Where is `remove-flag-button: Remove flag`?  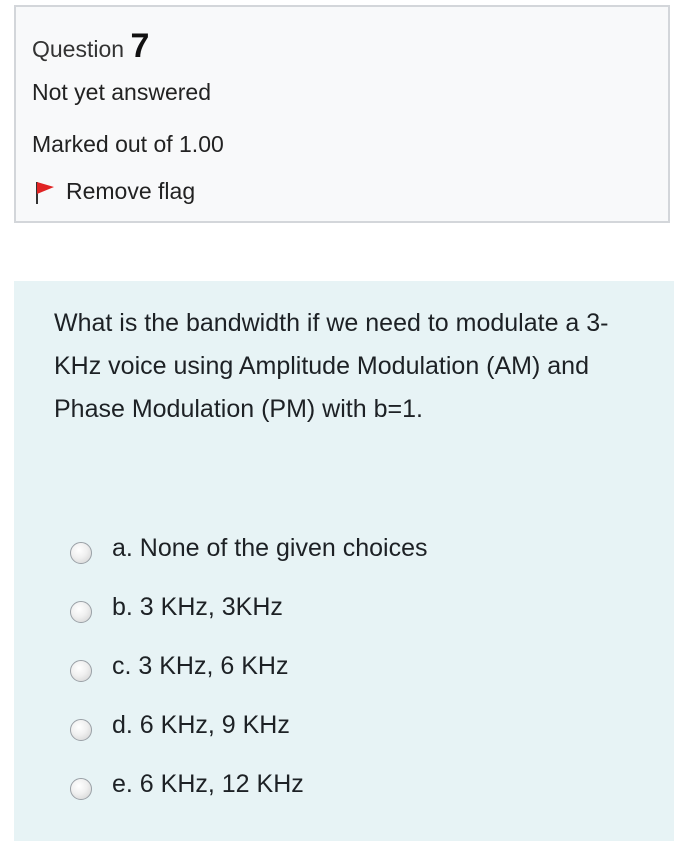
remove-flag-button: Remove flag is located at coordinates (114, 191).